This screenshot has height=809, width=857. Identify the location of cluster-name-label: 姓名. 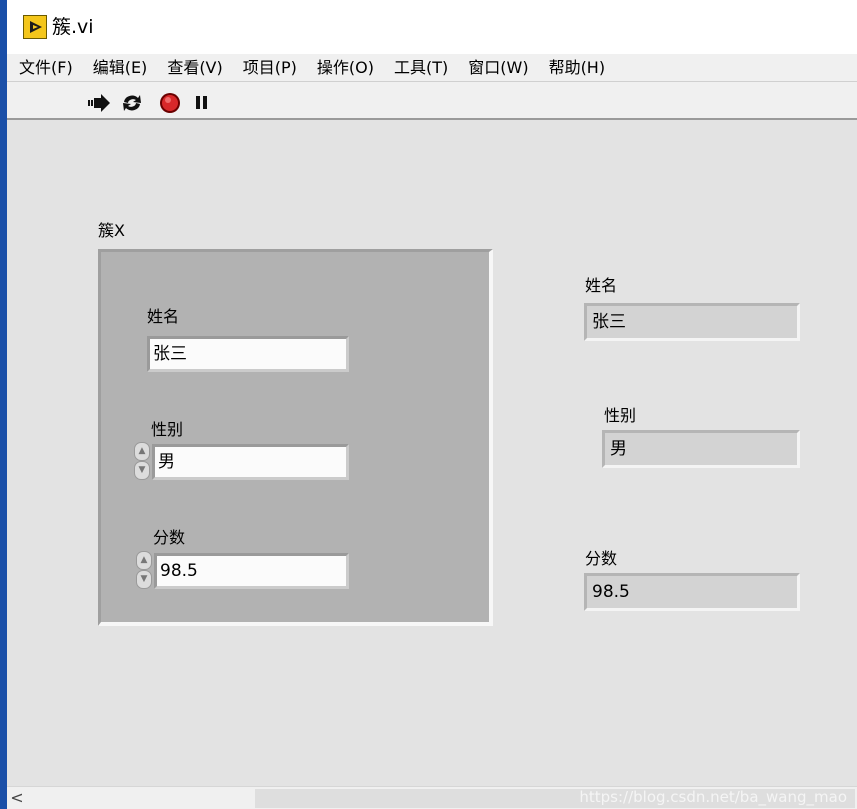
(163, 316).